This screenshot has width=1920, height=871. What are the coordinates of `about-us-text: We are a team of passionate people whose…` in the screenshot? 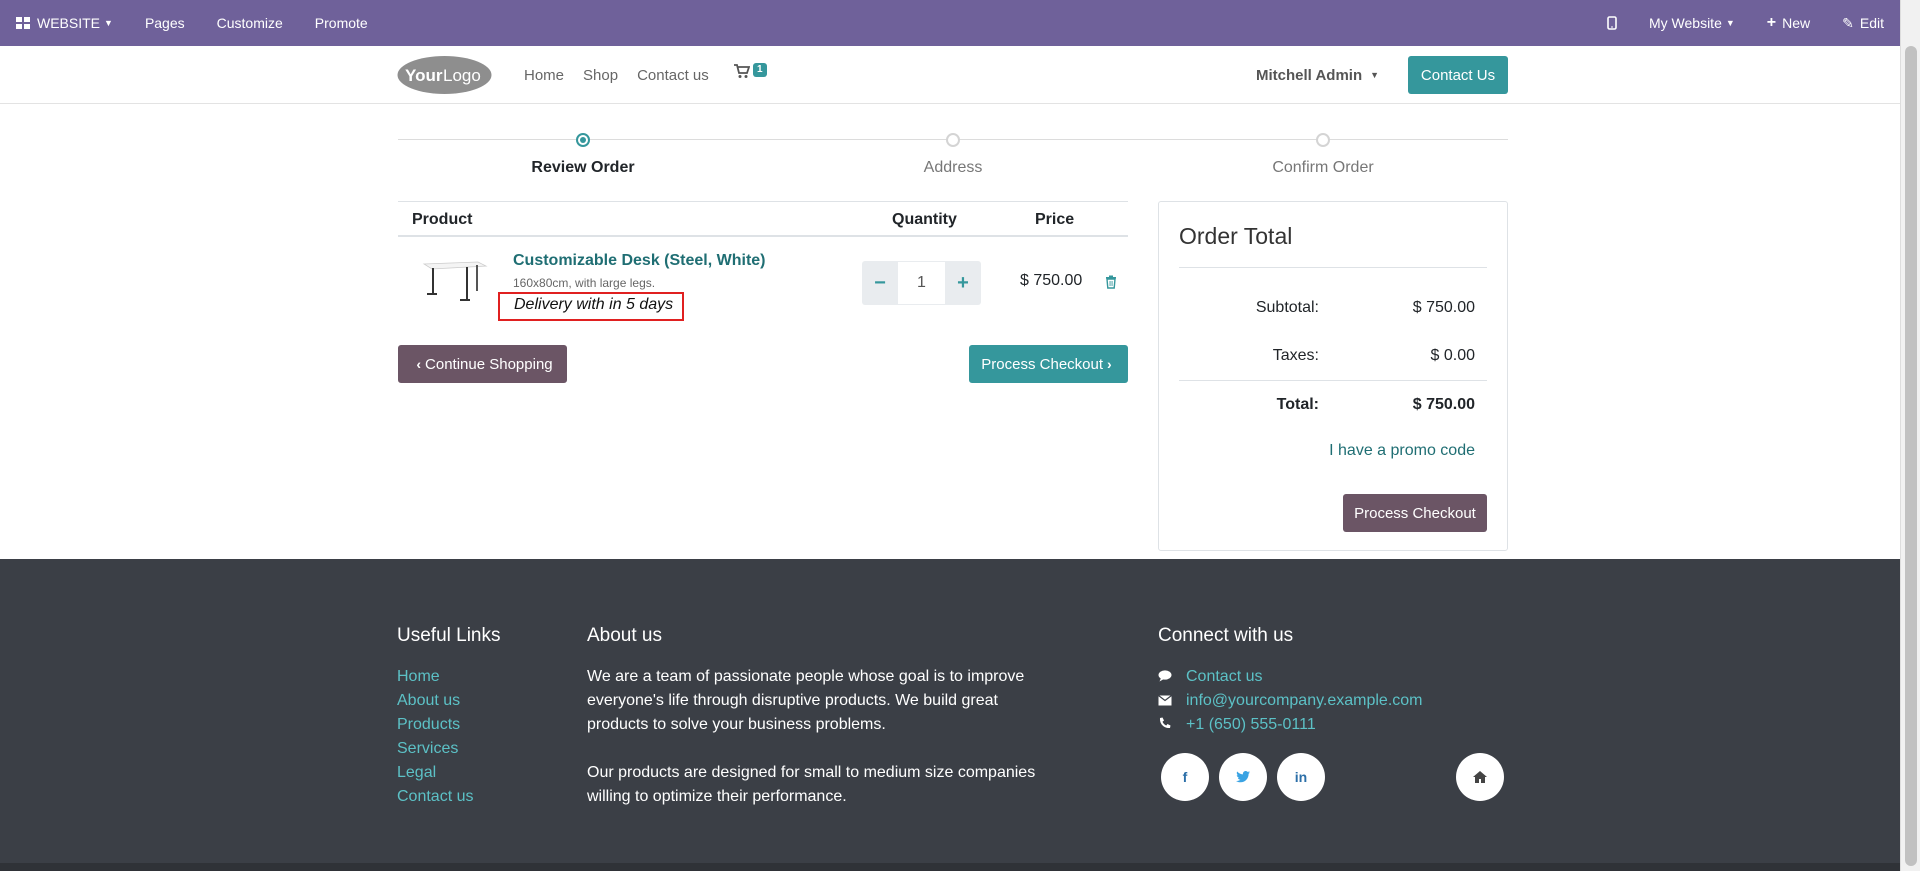 It's located at (817, 737).